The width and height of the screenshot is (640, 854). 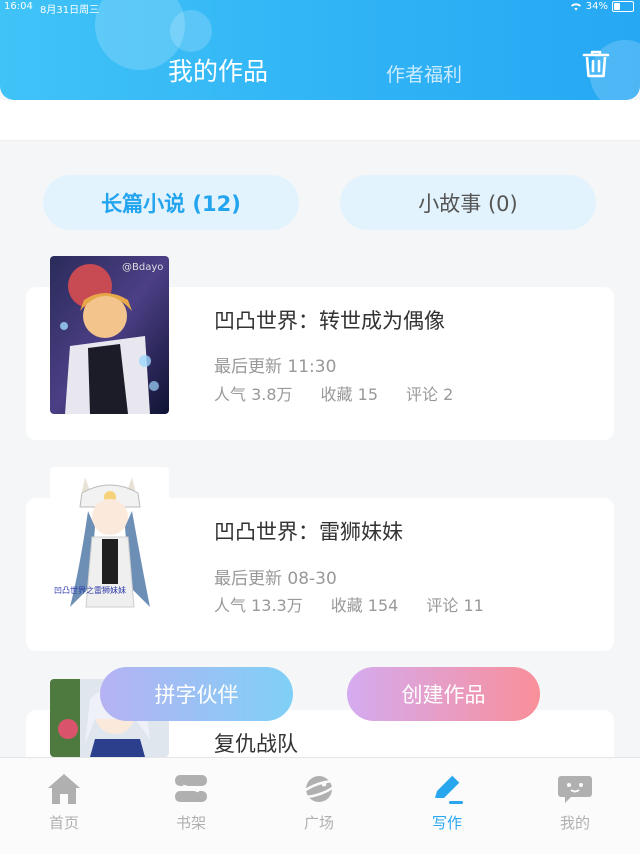 What do you see at coordinates (320, 120) in the screenshot?
I see `header-spacer` at bounding box center [320, 120].